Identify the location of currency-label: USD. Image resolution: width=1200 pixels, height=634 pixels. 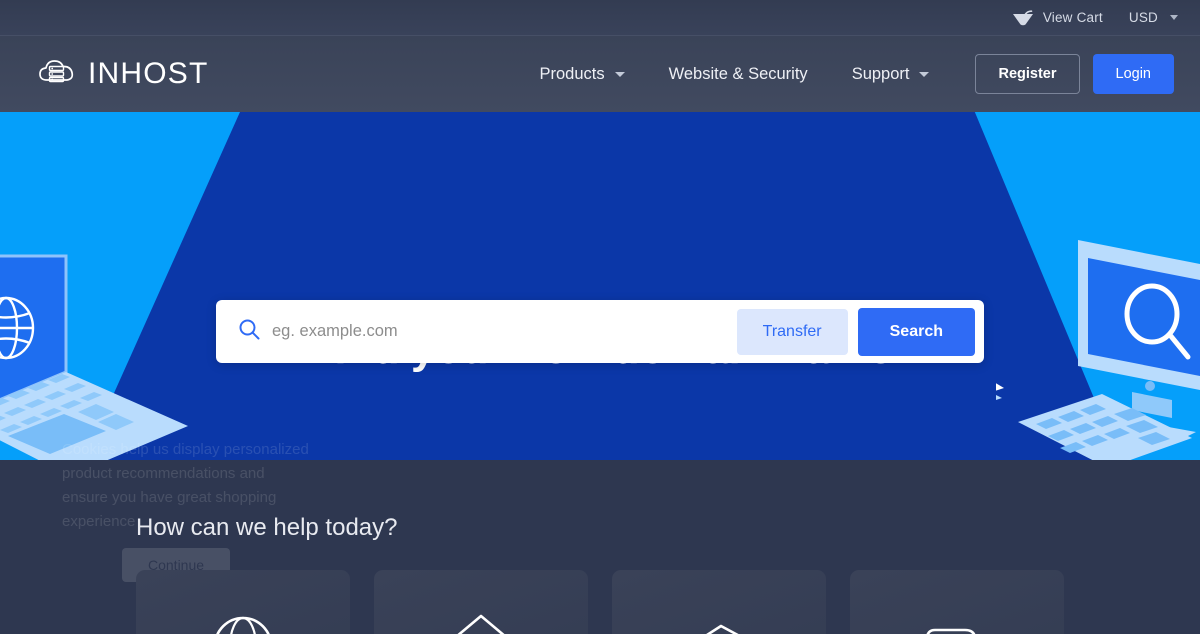
(1143, 17).